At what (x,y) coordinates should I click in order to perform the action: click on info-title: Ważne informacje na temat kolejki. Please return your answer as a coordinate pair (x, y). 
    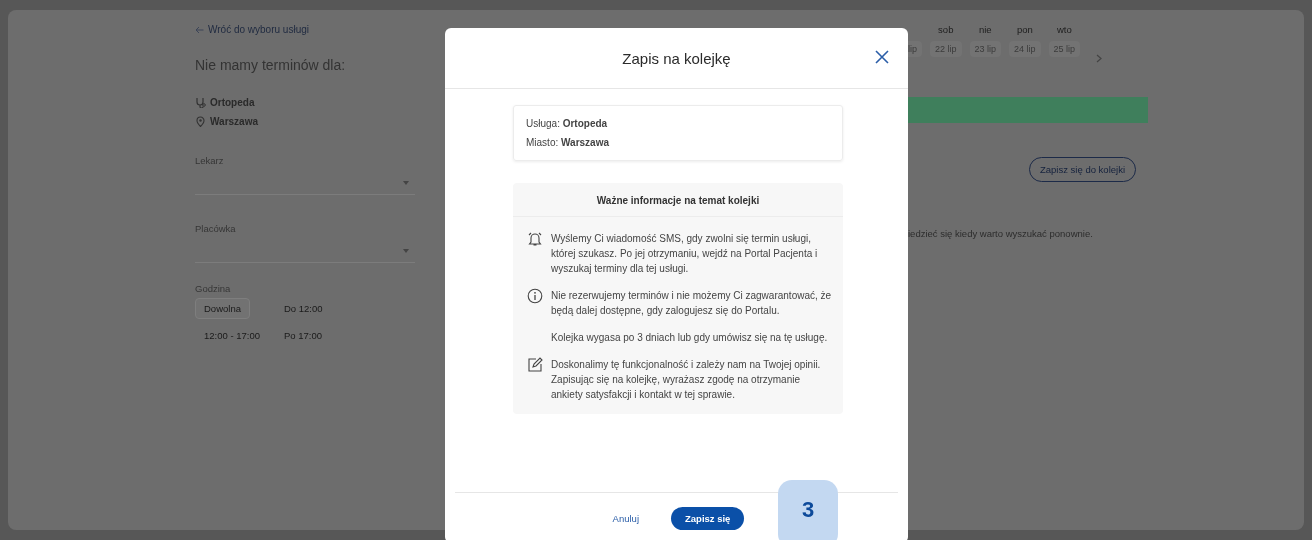
    Looking at the image, I should click on (678, 200).